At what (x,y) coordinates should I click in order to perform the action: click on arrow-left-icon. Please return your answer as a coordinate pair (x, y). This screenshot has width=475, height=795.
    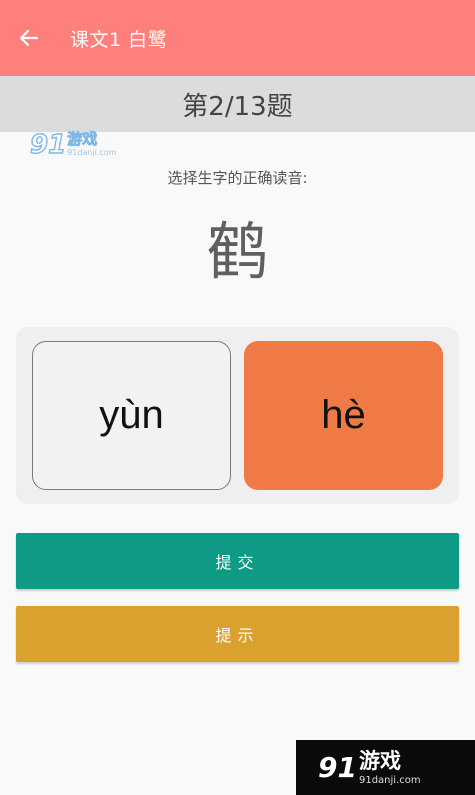
    Looking at the image, I should click on (29, 38).